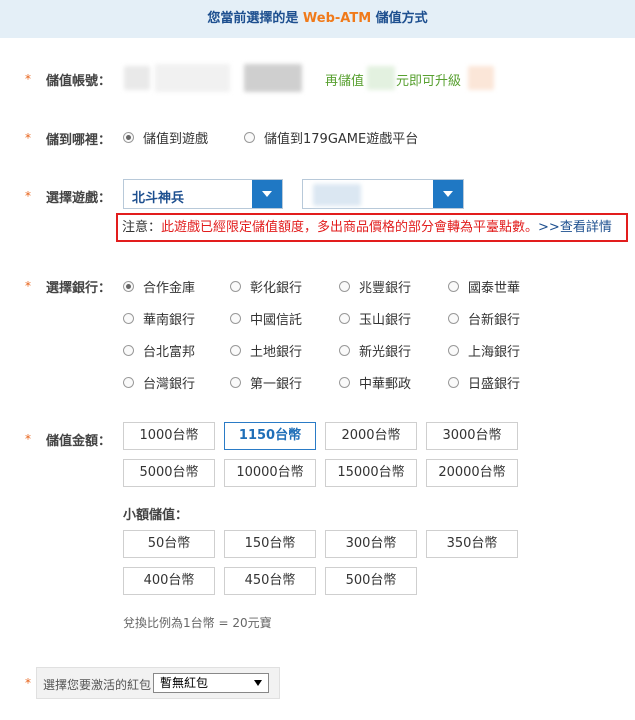 The height and width of the screenshot is (720, 635). I want to click on radio-label: 台新銀行, so click(494, 320).